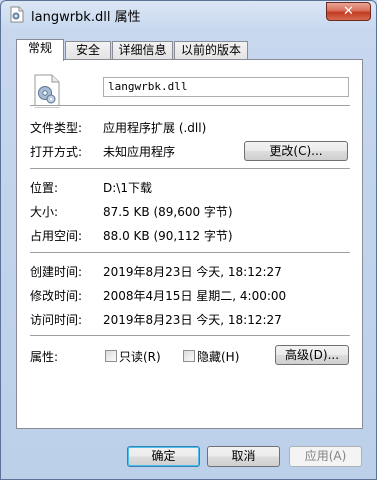 This screenshot has height=480, width=377. What do you see at coordinates (163, 456) in the screenshot?
I see `ok-button: 确定` at bounding box center [163, 456].